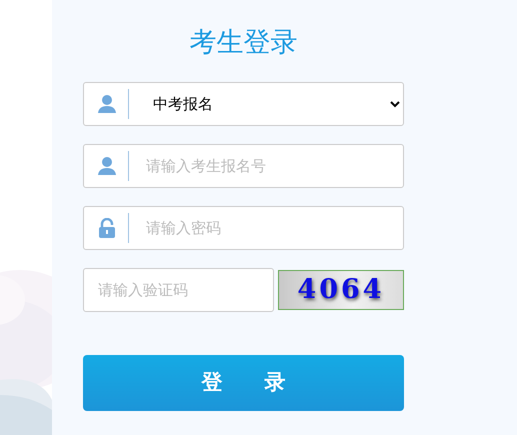 The height and width of the screenshot is (435, 517). What do you see at coordinates (341, 290) in the screenshot?
I see `captcha-image: 4064` at bounding box center [341, 290].